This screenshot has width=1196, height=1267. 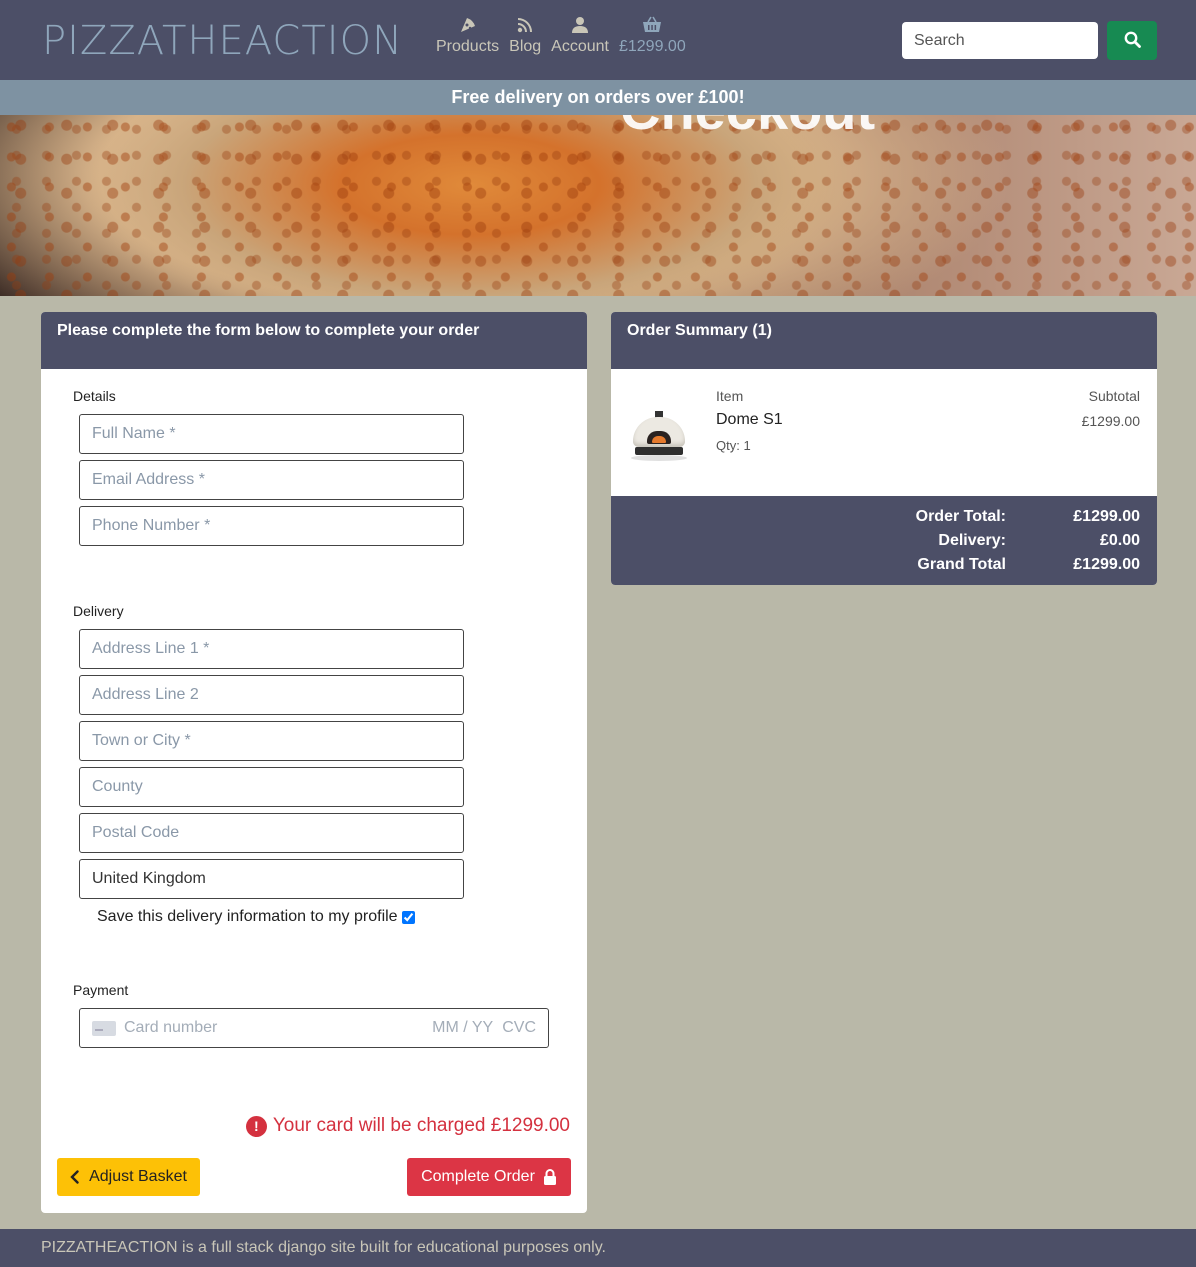 What do you see at coordinates (408, 917) in the screenshot?
I see `save-info-checkbox` at bounding box center [408, 917].